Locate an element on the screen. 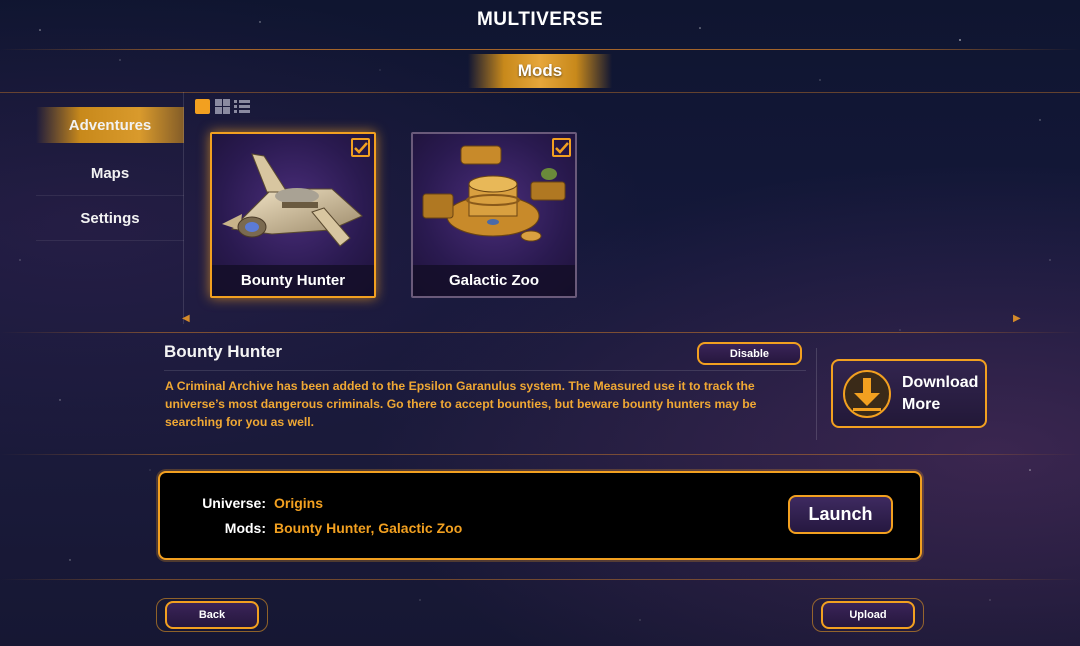 The image size is (1080, 646). header-divider is located at coordinates (540, 49).